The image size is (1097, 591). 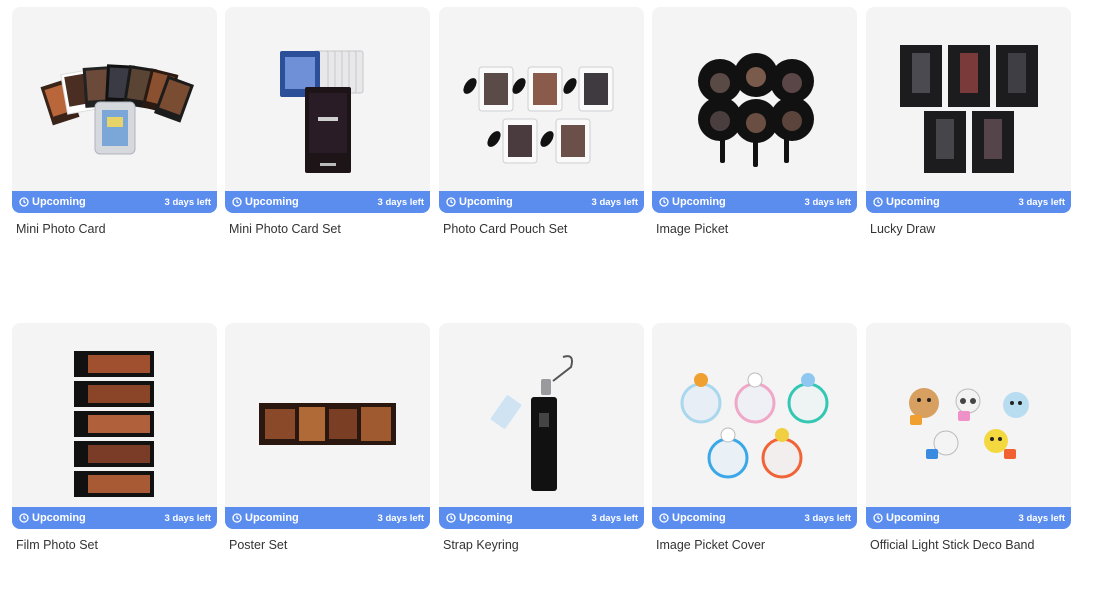 I want to click on film-strips-image, so click(x=114, y=424).